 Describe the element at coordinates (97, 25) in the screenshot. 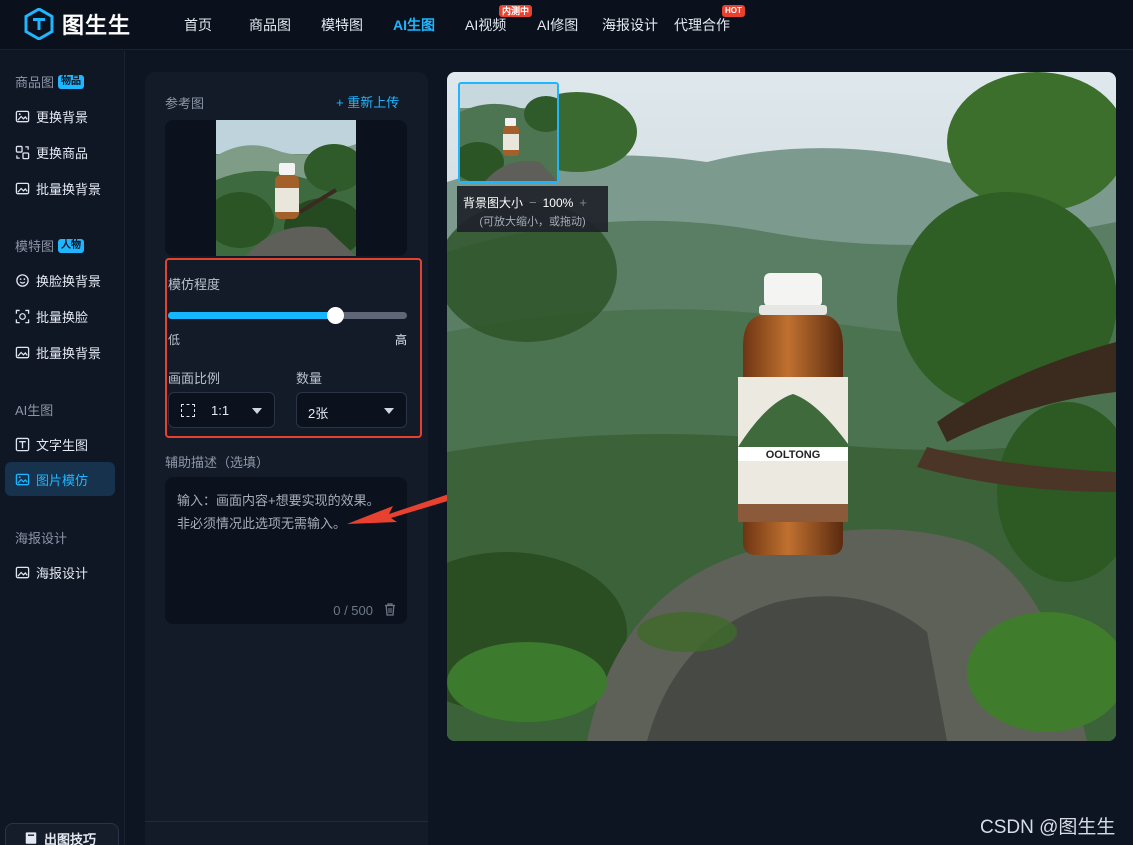

I see `brand-name: 图生生` at that location.